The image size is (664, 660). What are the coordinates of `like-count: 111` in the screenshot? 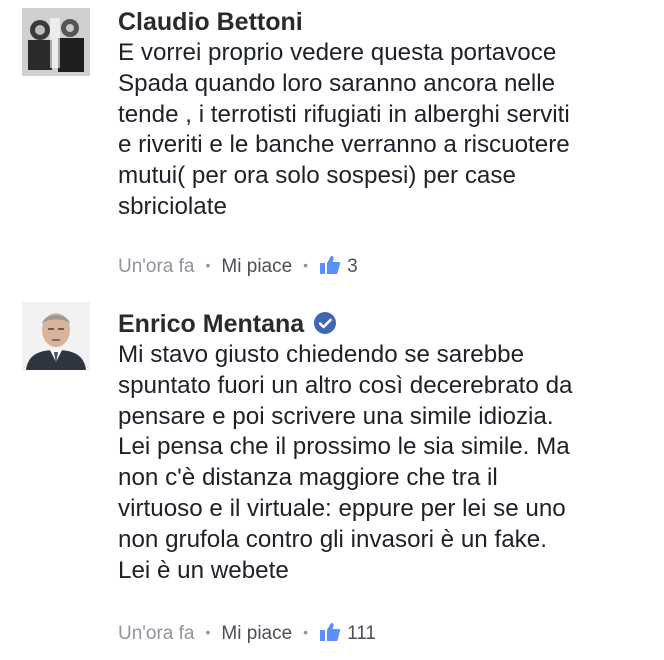 It's located at (361, 633).